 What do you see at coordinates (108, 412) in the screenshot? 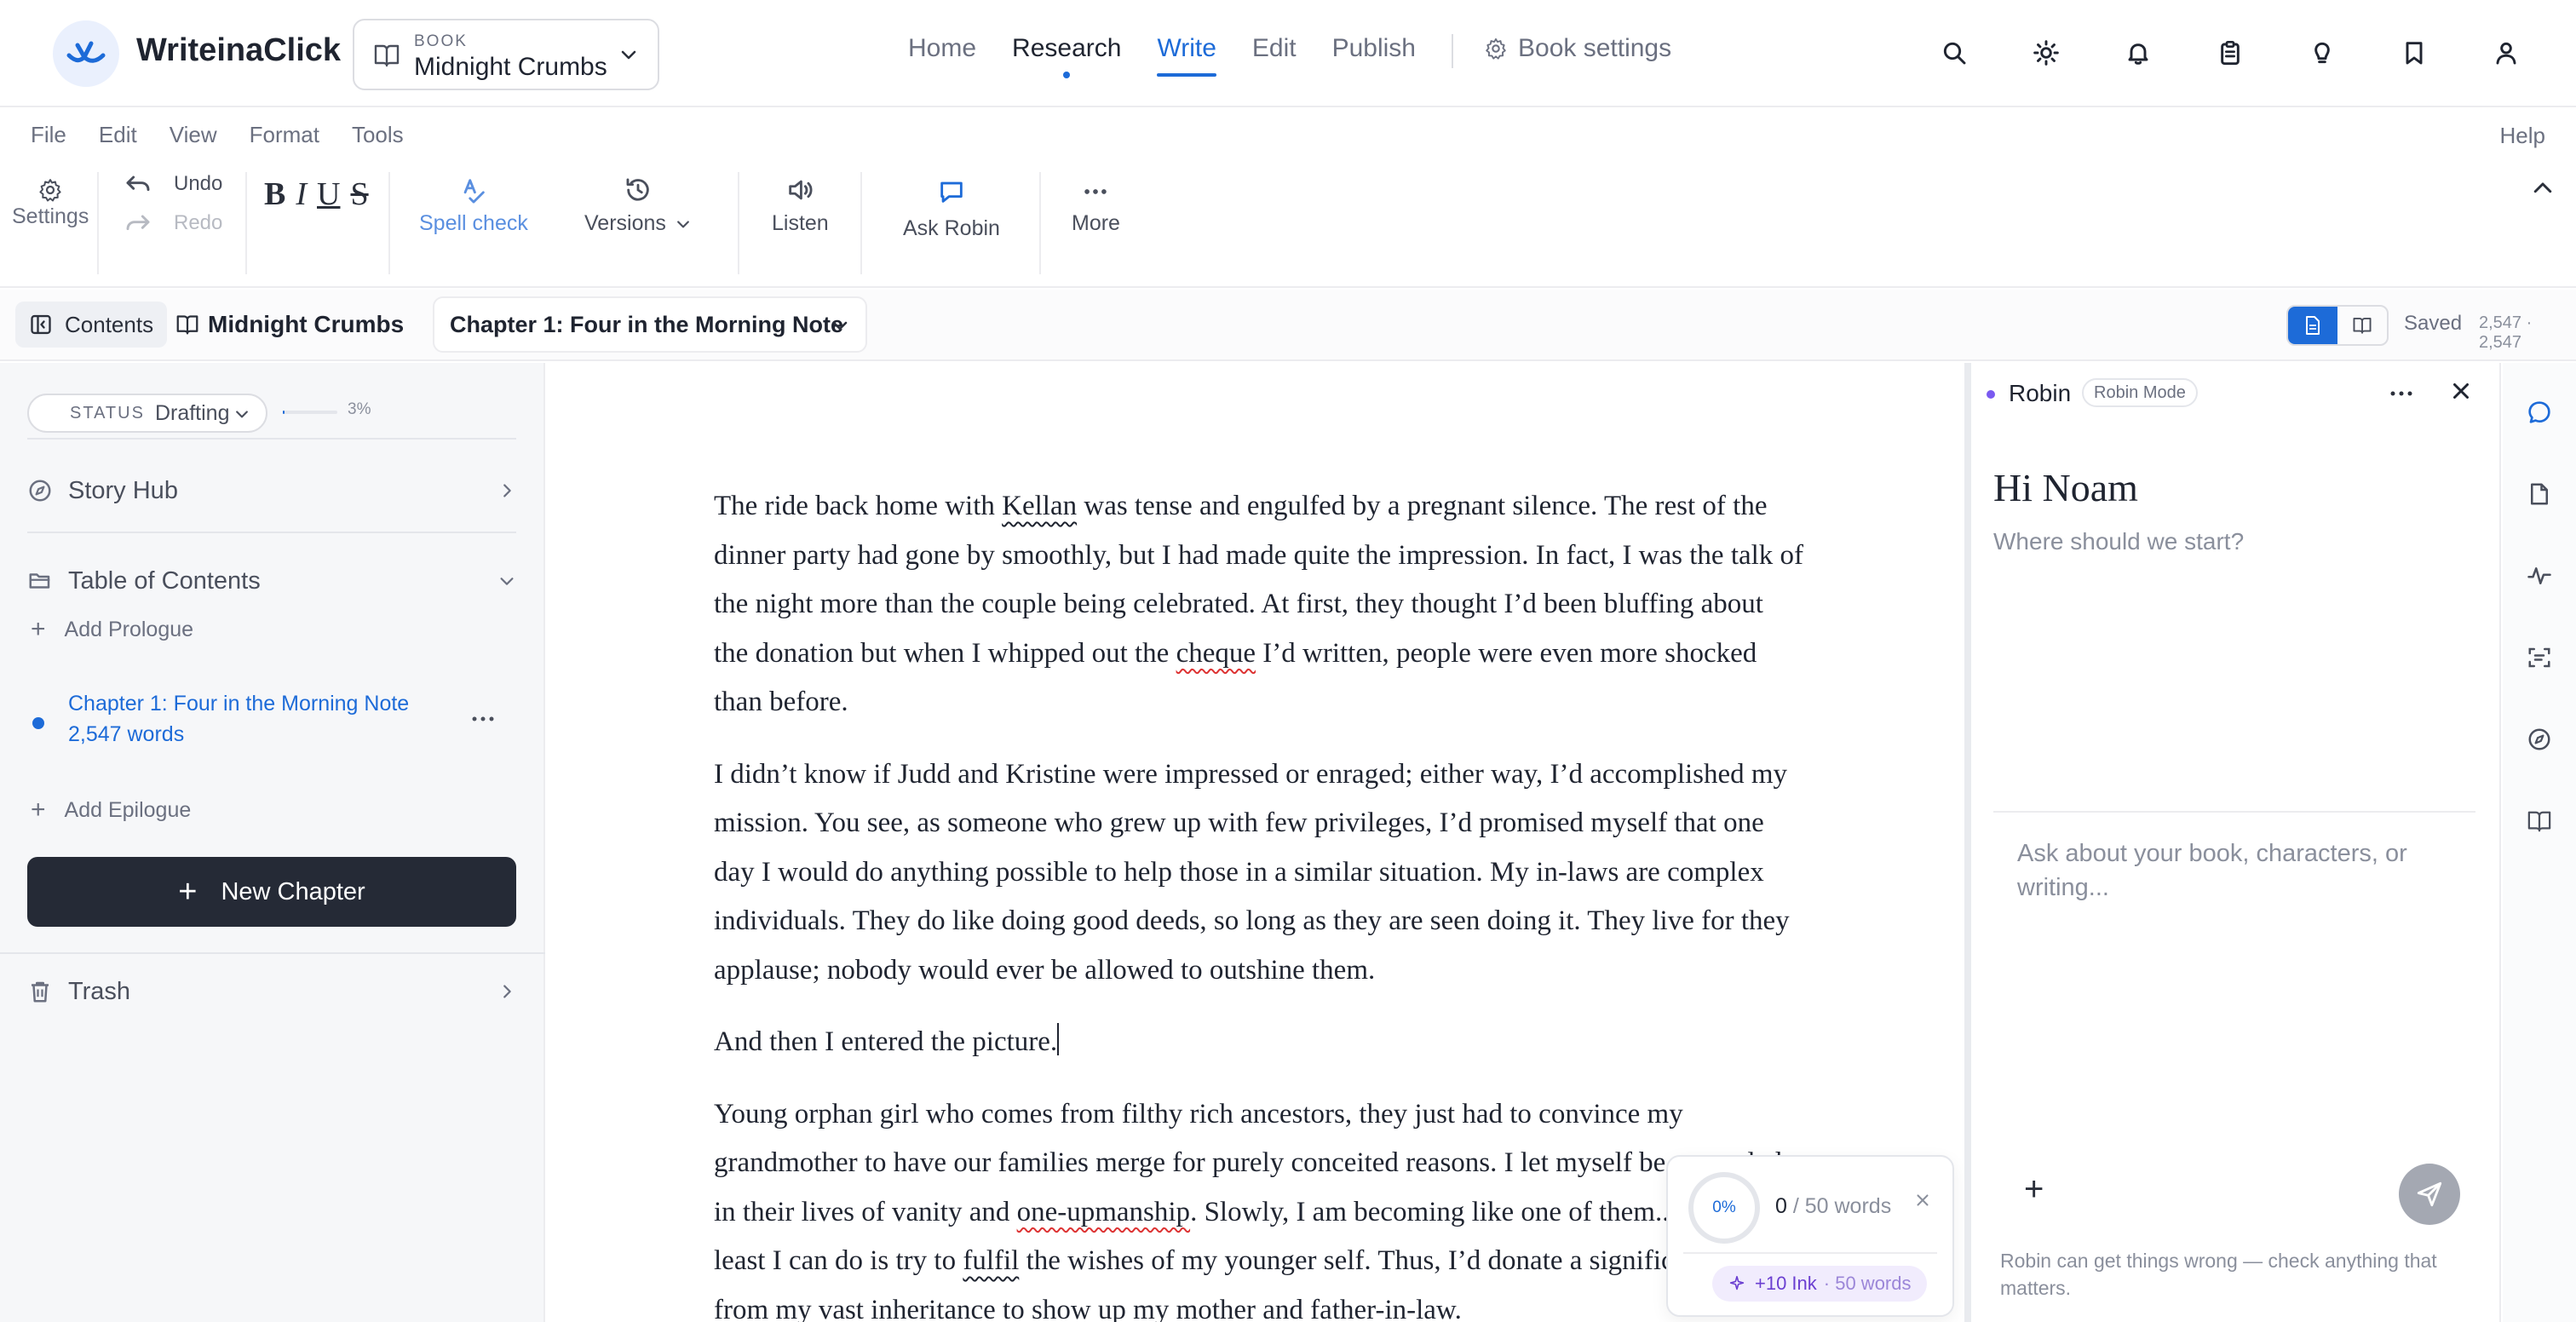
I see `status-key: STATUS` at bounding box center [108, 412].